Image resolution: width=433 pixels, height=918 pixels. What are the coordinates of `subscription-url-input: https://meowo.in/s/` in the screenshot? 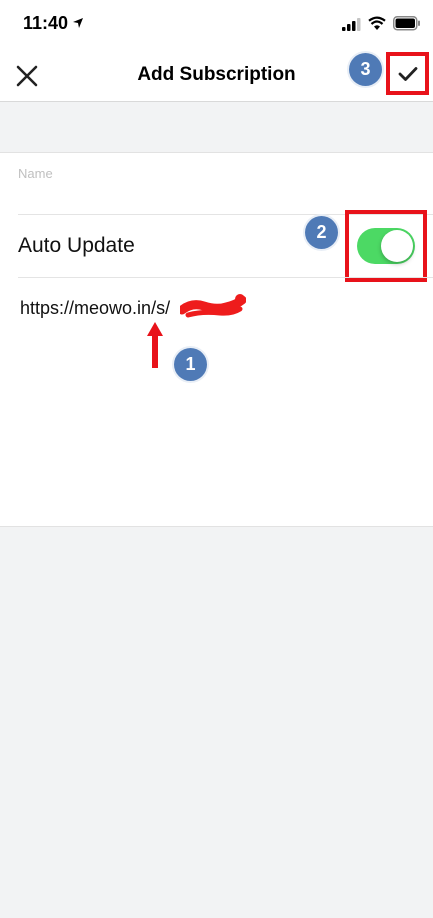 It's located at (95, 308).